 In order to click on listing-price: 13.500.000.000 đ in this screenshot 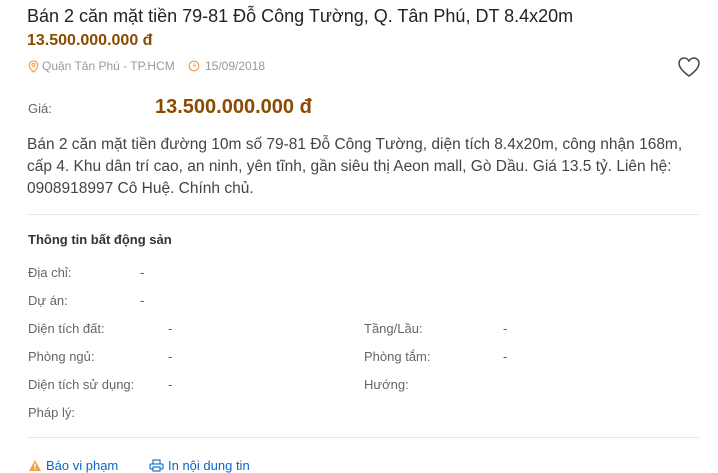, I will do `click(90, 40)`.